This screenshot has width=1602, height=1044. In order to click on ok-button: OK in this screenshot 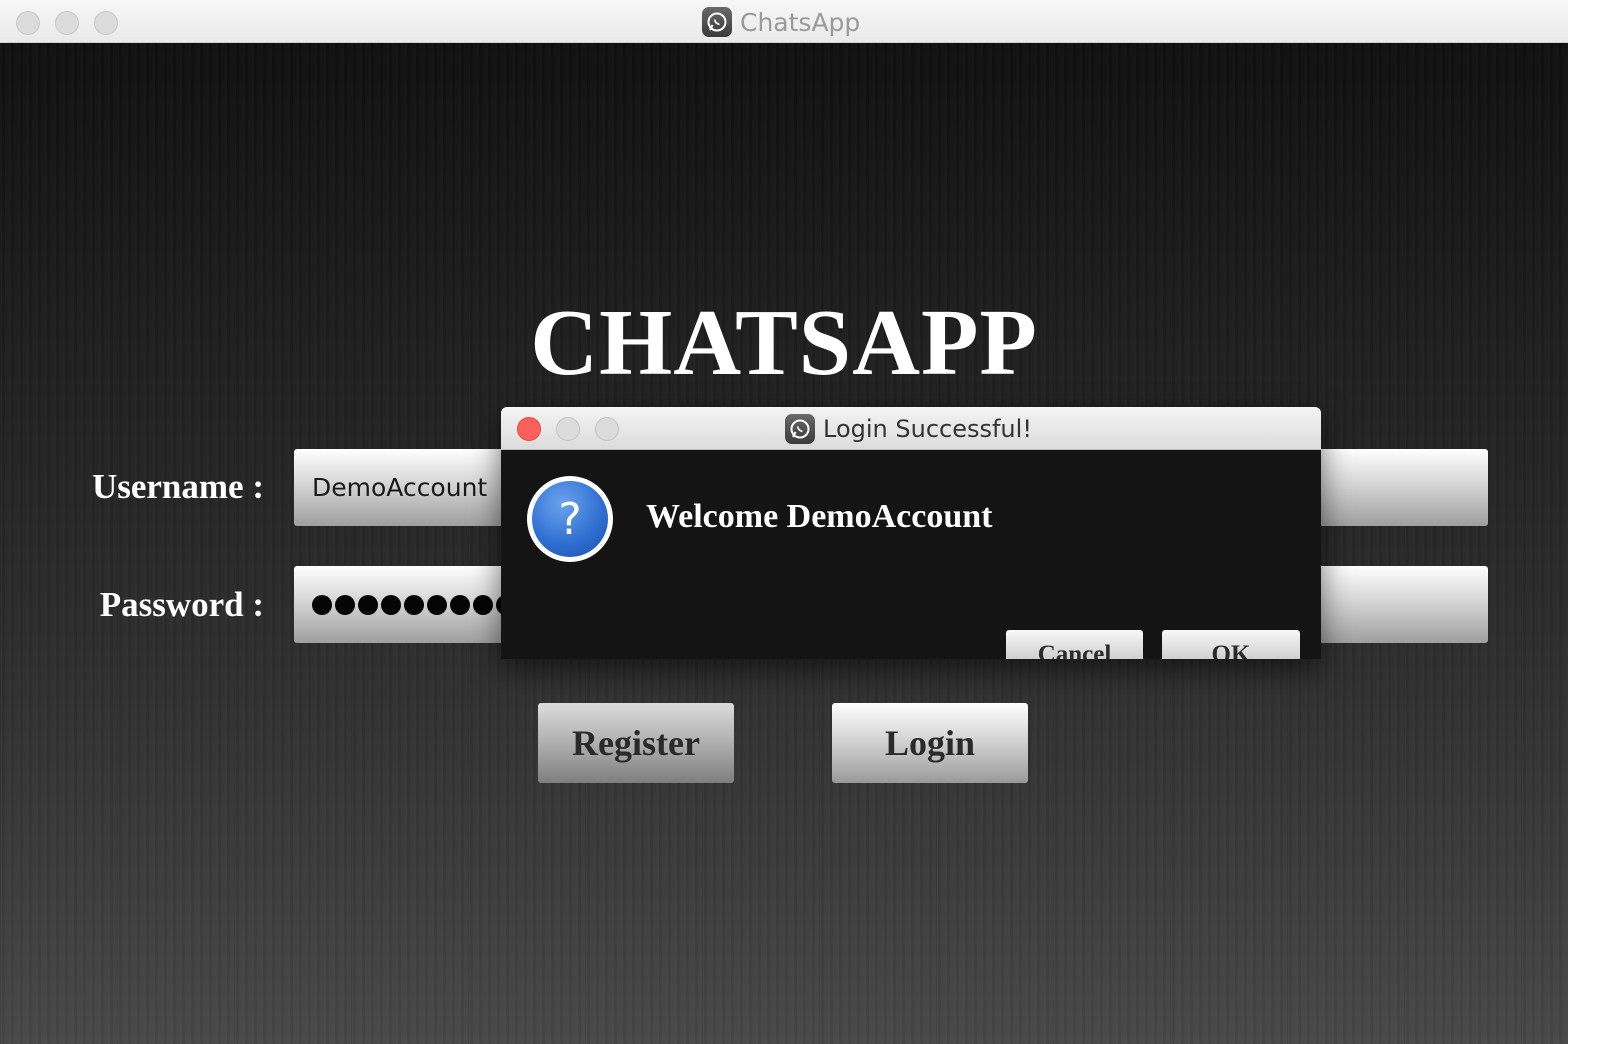, I will do `click(1231, 644)`.